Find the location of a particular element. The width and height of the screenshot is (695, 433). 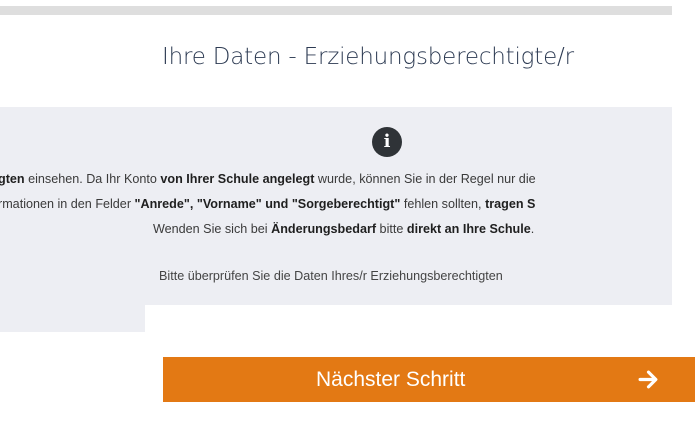

info-text: wurde, können Sie in der Regel nur die is located at coordinates (425, 179).